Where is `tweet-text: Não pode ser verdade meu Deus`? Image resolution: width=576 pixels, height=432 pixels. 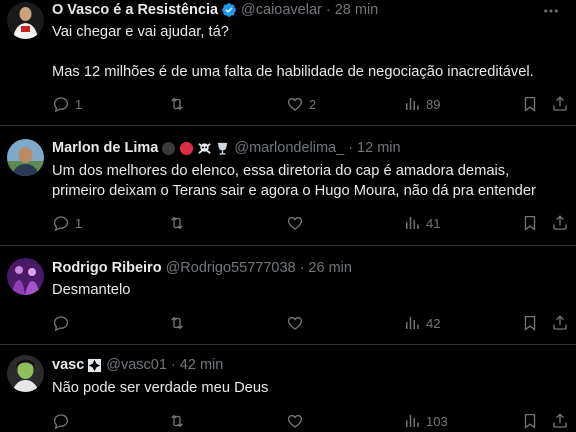 tweet-text: Não pode ser verdade meu Deus is located at coordinates (160, 388).